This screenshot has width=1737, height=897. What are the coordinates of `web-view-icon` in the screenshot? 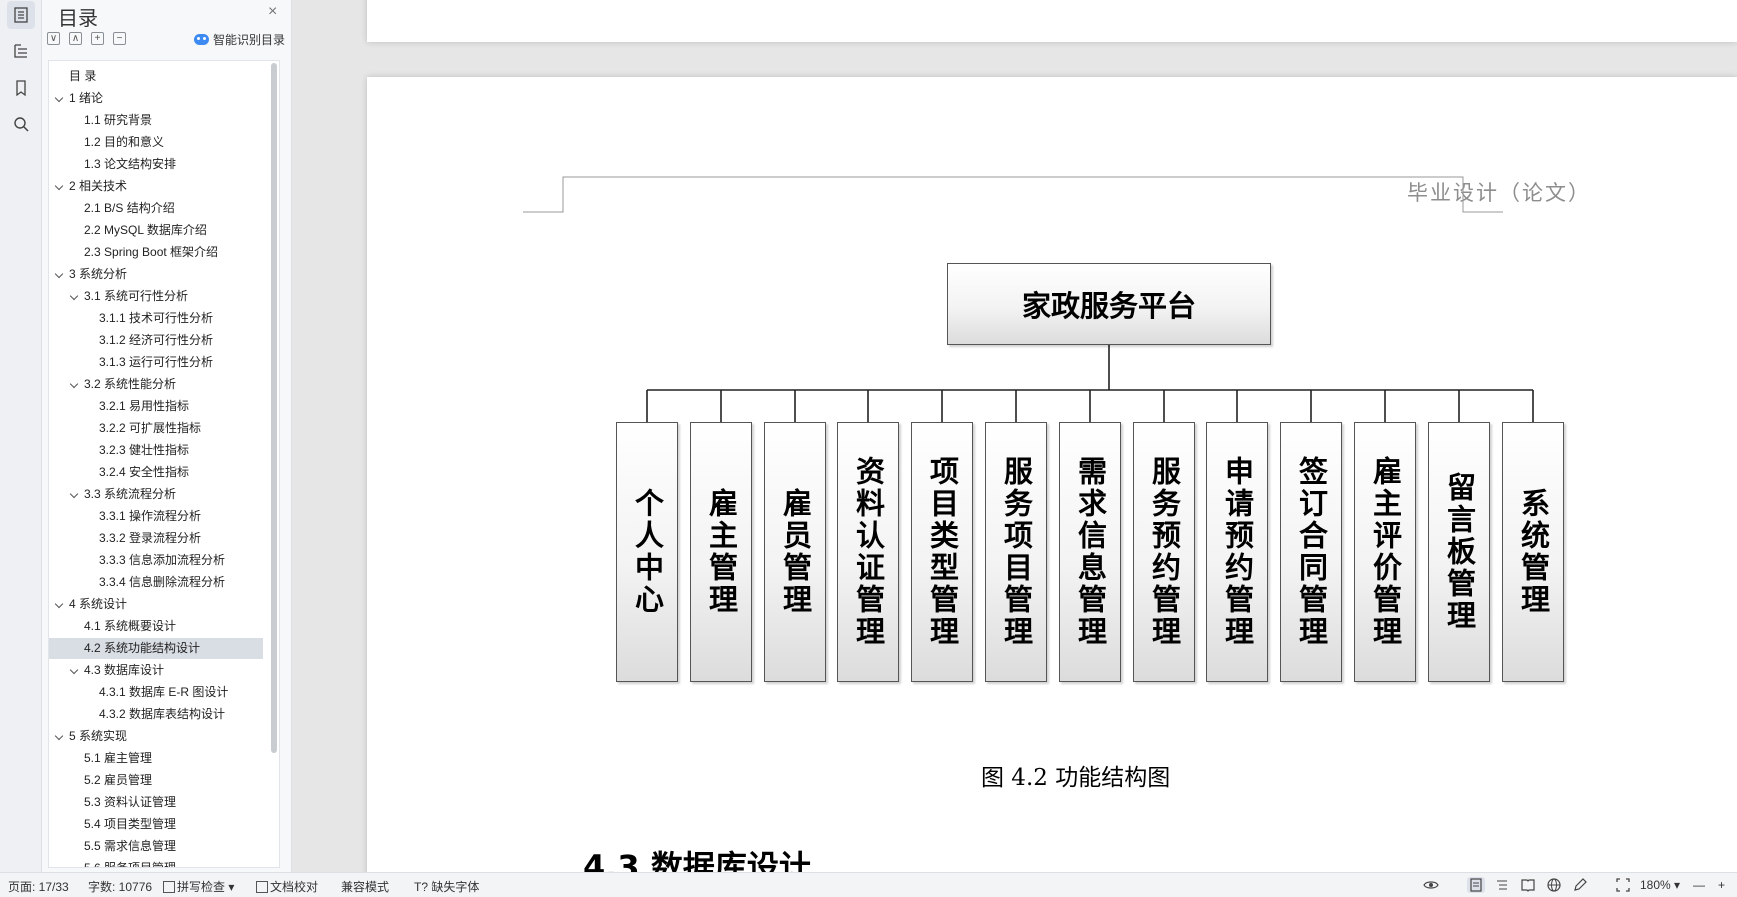 It's located at (1554, 885).